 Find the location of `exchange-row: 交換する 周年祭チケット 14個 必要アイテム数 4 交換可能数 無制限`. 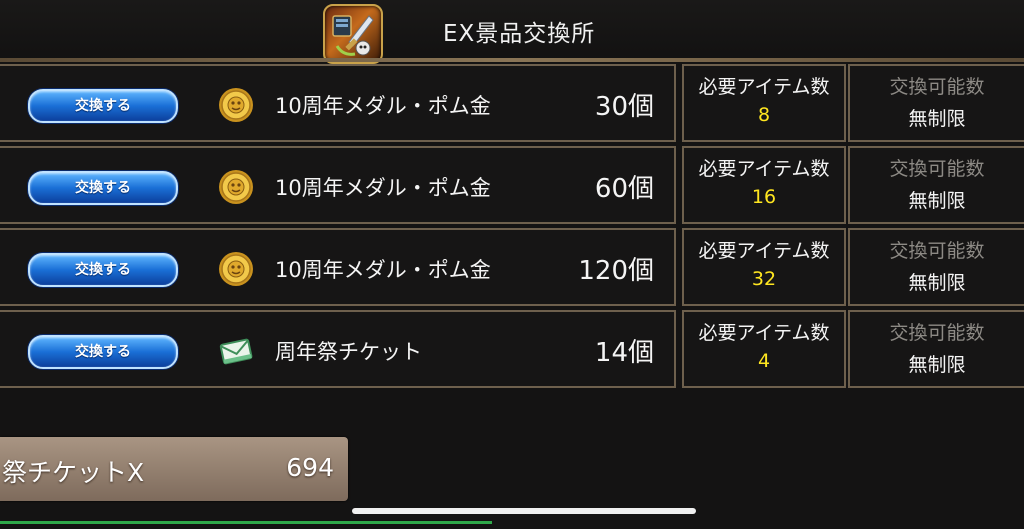

exchange-row: 交換する 周年祭チケット 14個 必要アイテム数 4 交換可能数 無制限 is located at coordinates (512, 349).